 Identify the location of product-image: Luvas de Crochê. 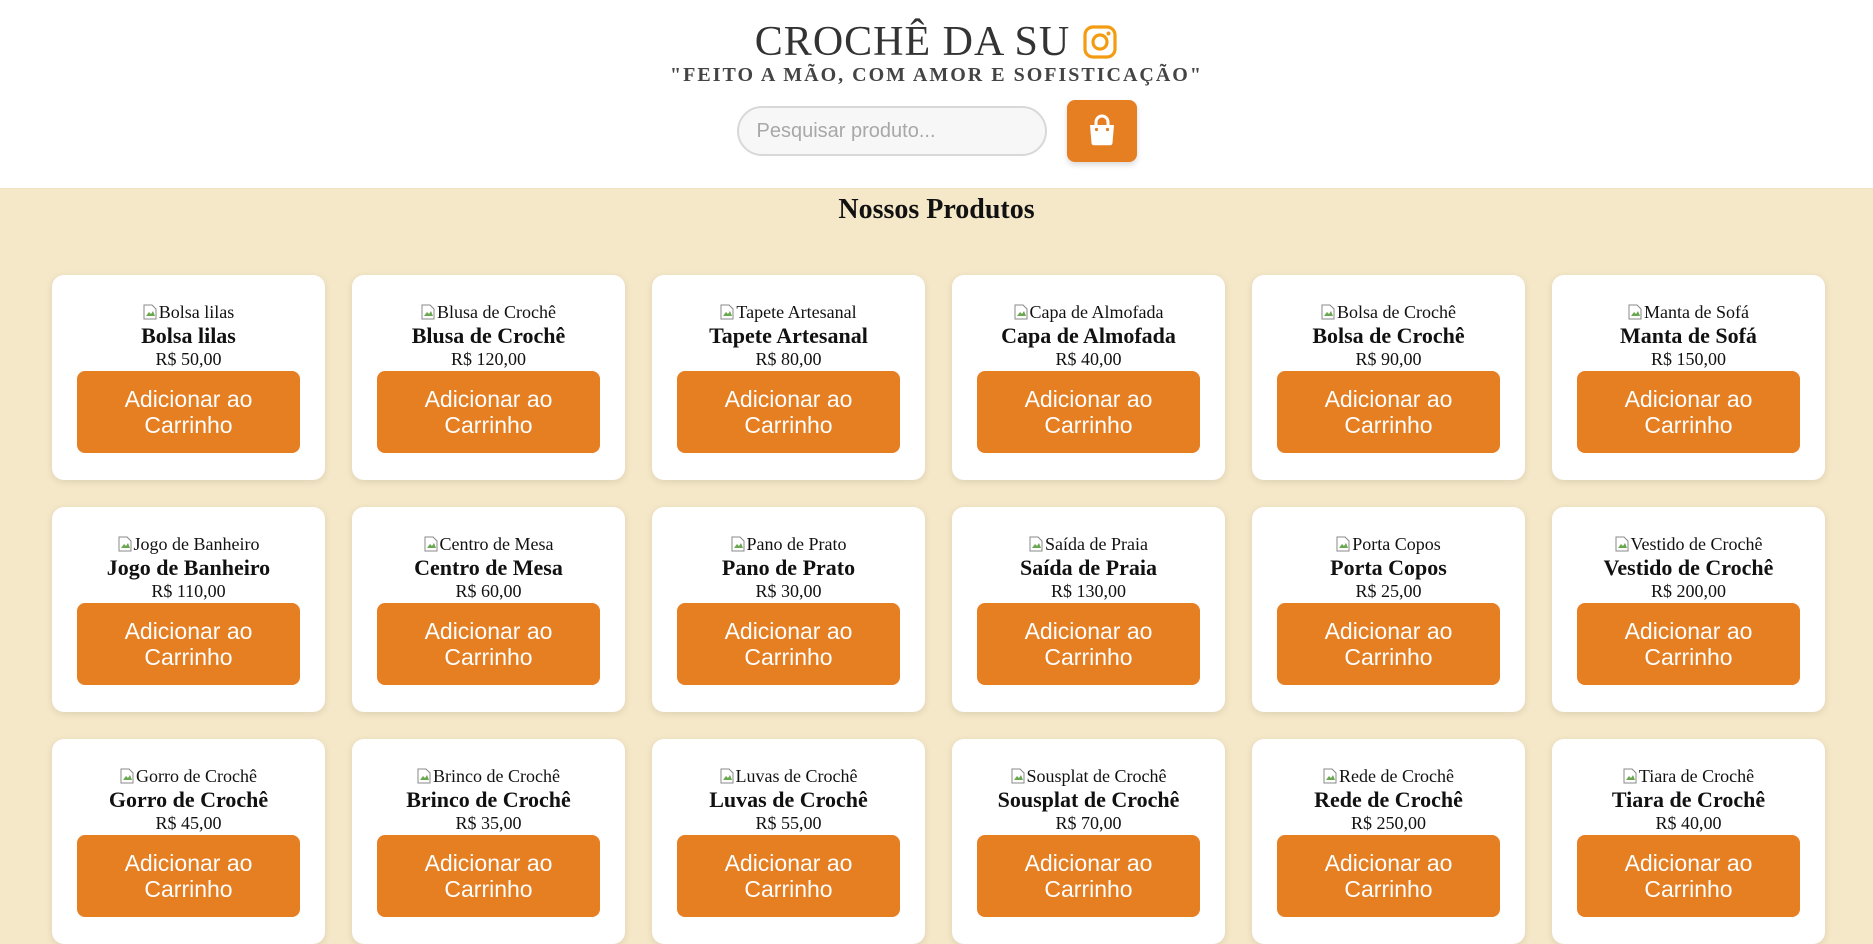
(788, 776).